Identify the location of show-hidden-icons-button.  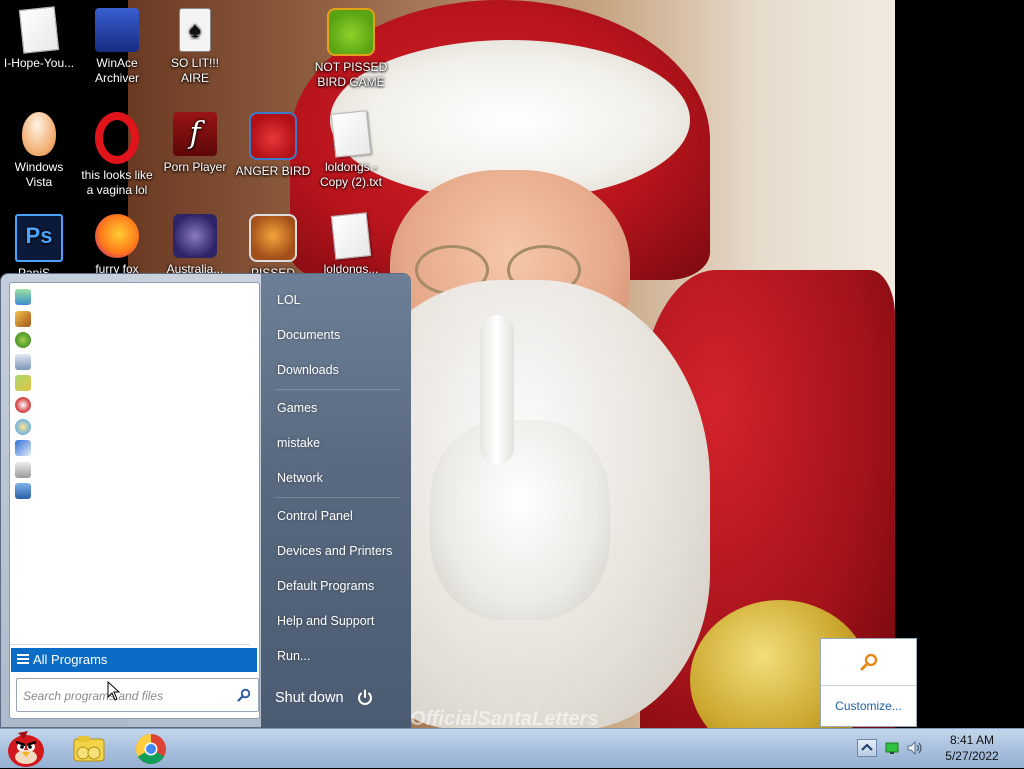
(867, 748).